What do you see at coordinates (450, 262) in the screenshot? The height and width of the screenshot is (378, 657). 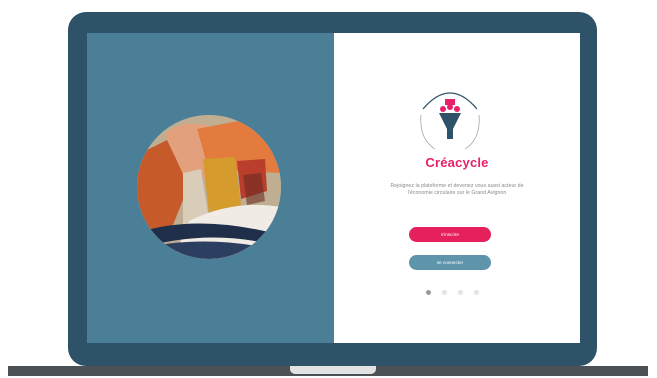 I see `login-button: se connecter` at bounding box center [450, 262].